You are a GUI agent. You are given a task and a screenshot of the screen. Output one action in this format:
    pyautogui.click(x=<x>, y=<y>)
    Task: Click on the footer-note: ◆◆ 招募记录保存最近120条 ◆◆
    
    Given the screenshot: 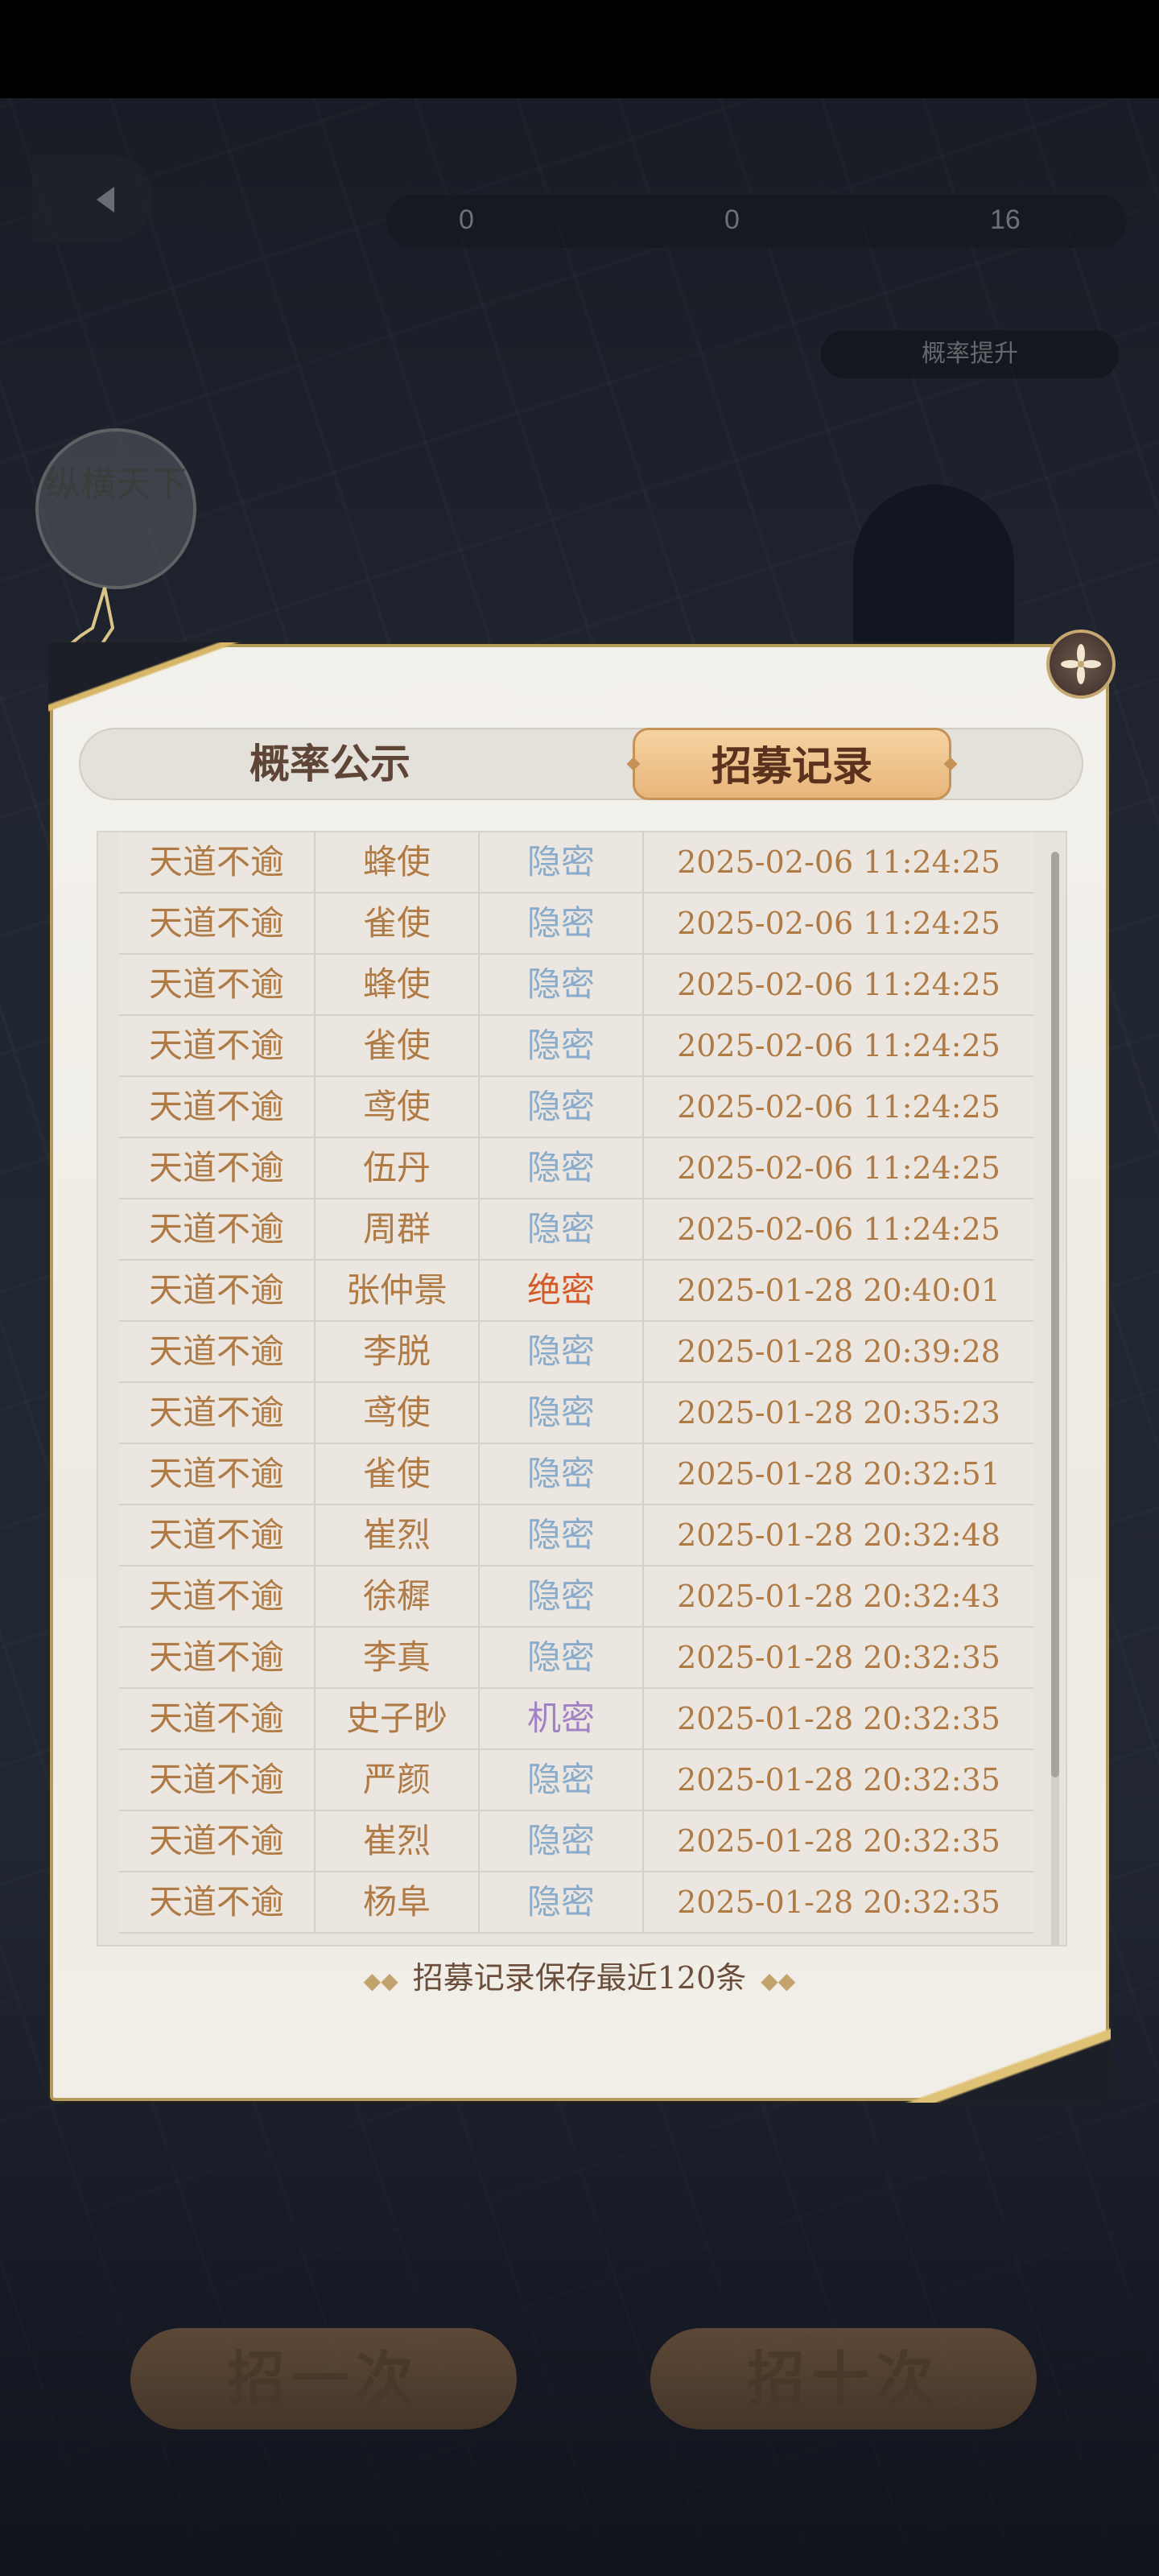 What is the action you would take?
    pyautogui.click(x=579, y=1975)
    